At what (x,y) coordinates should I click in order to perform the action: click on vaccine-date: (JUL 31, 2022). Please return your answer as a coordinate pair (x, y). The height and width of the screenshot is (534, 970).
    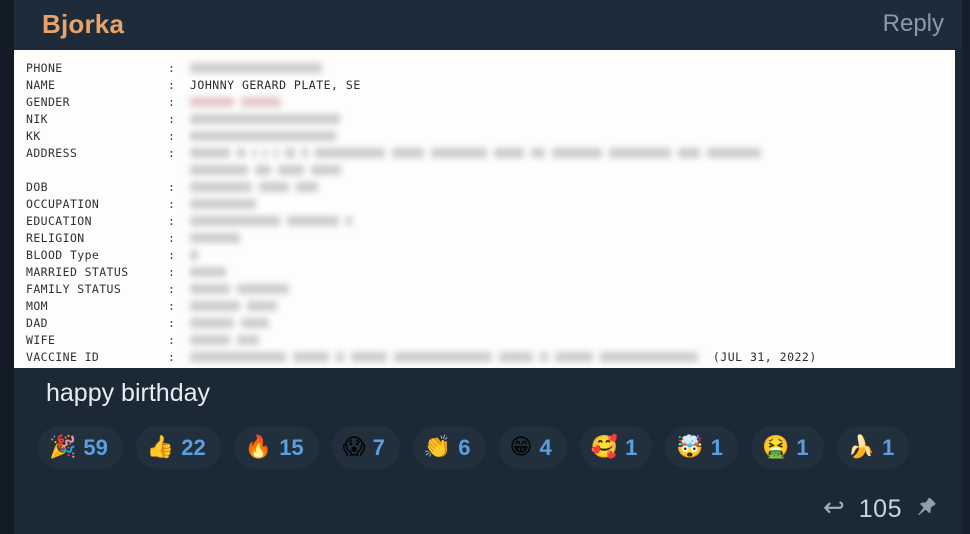
    Looking at the image, I should click on (757, 357).